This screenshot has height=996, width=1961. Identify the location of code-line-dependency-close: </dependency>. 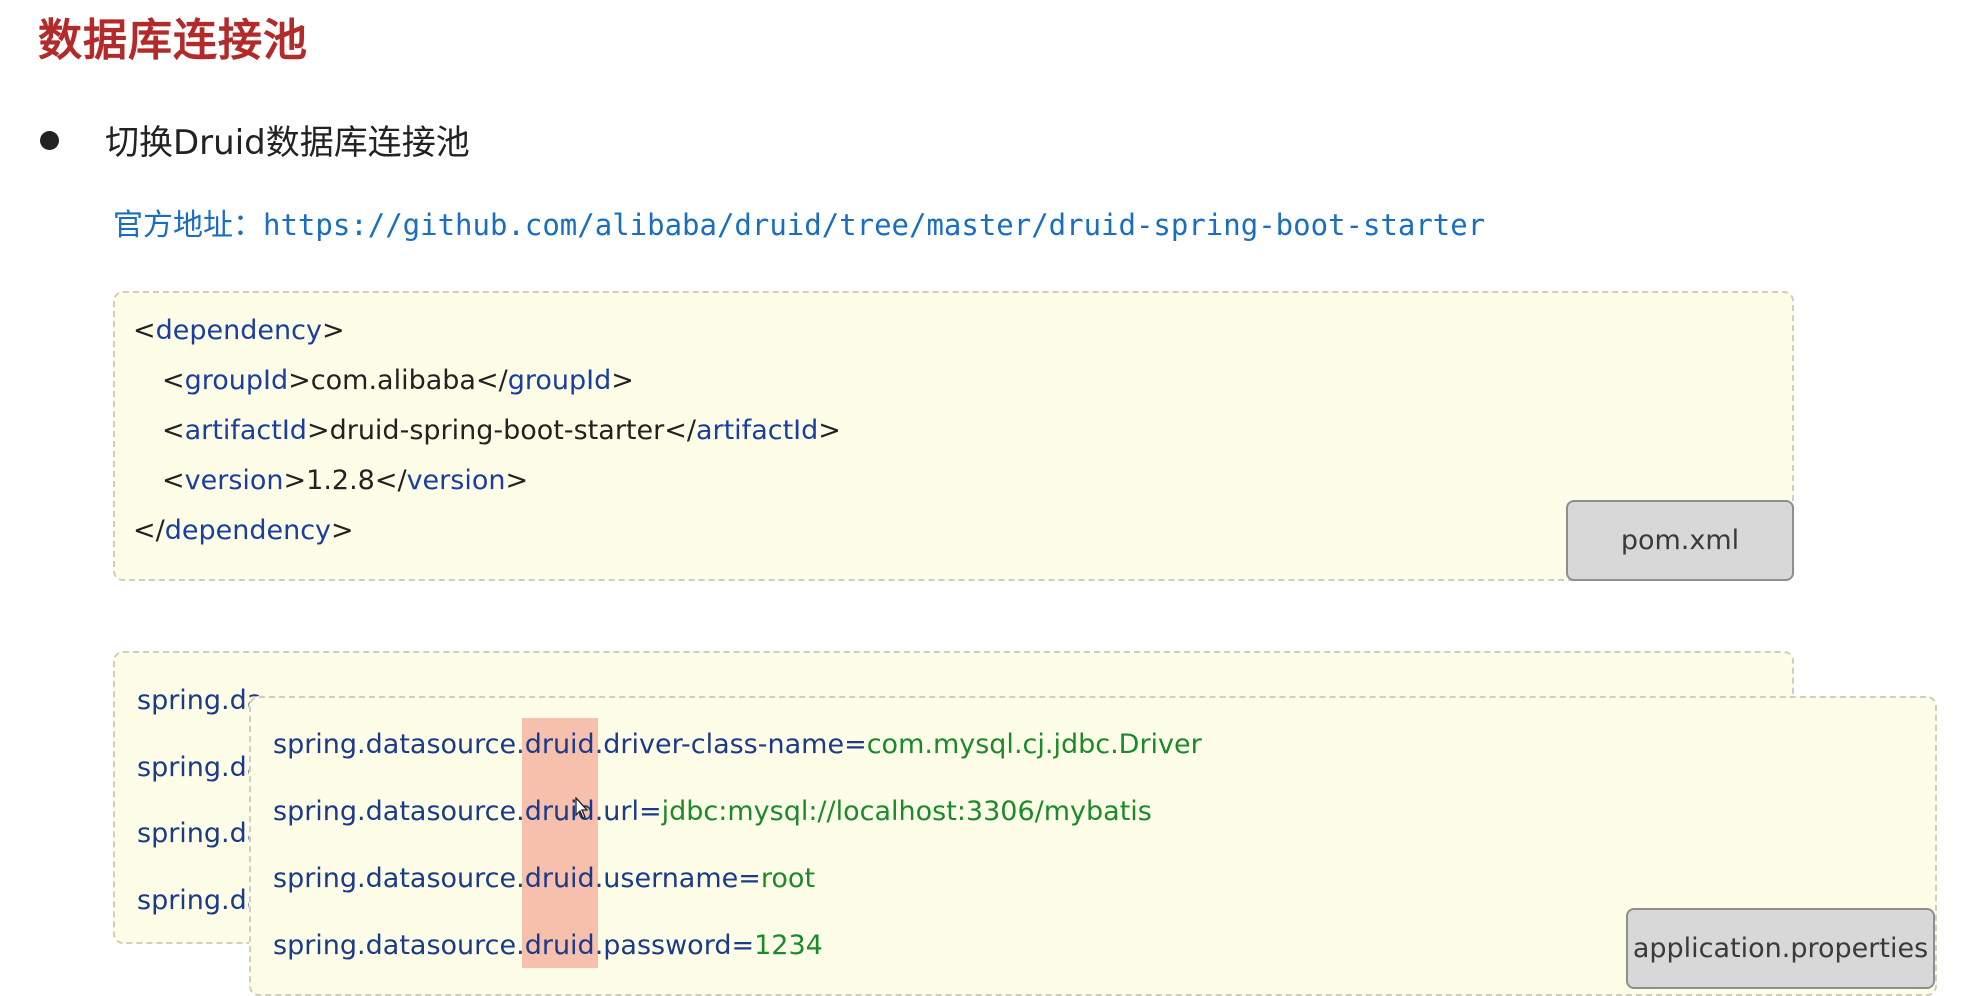
(243, 530).